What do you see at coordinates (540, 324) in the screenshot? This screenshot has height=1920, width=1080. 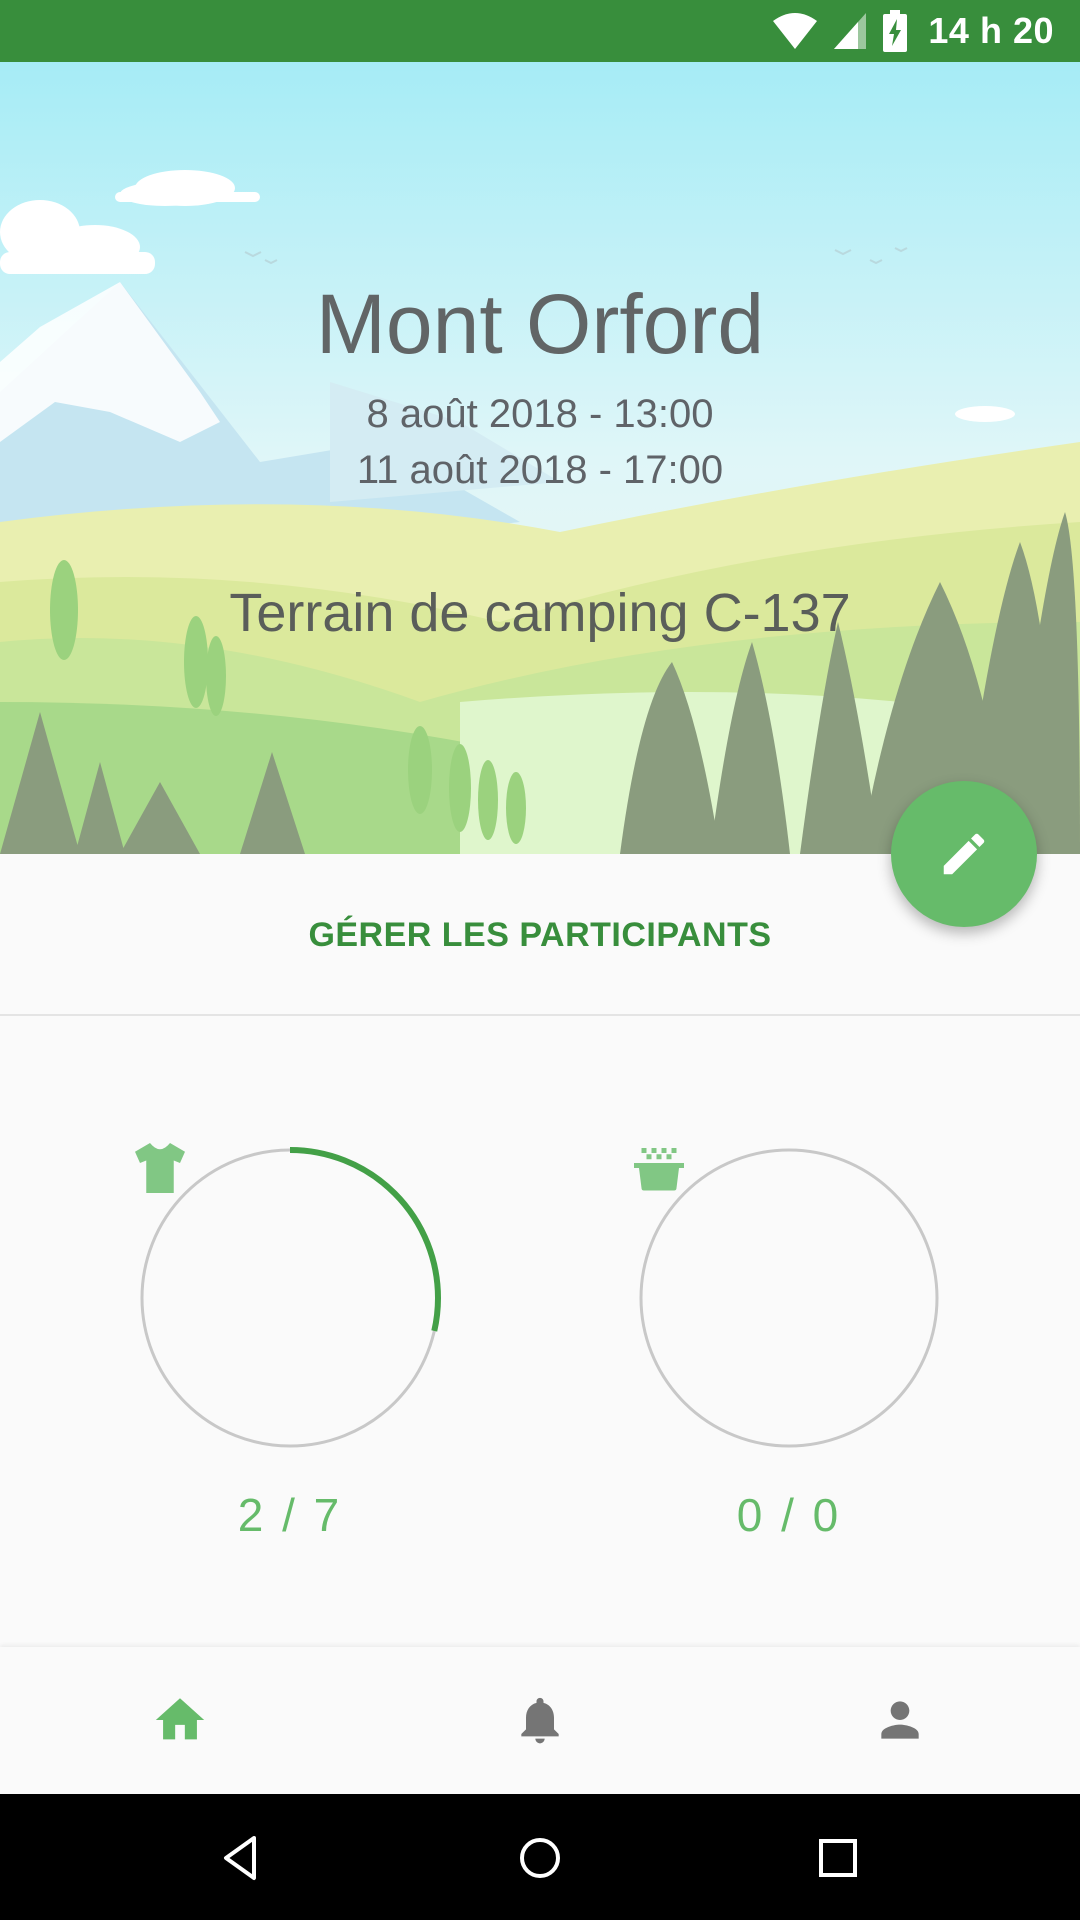 I see `event-title: Mont Orford` at bounding box center [540, 324].